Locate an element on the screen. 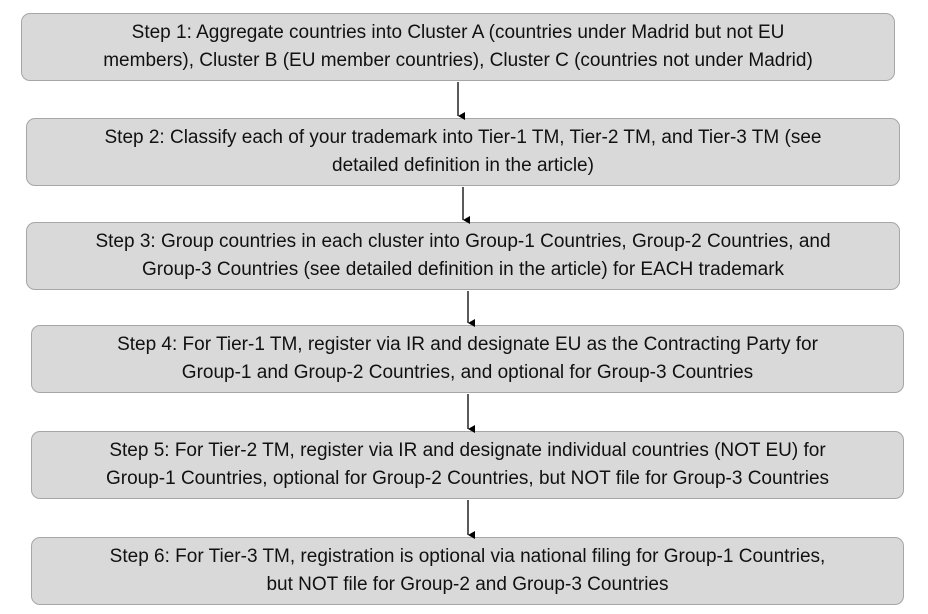  step-2-line-2: detailed definition in the article) is located at coordinates (463, 165).